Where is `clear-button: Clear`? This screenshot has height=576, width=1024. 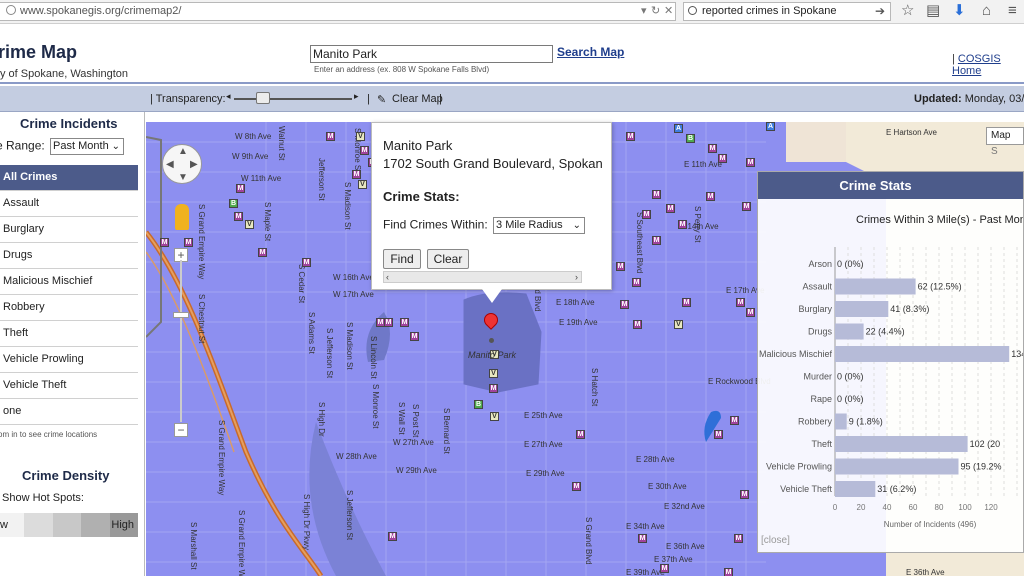
clear-button: Clear is located at coordinates (448, 259).